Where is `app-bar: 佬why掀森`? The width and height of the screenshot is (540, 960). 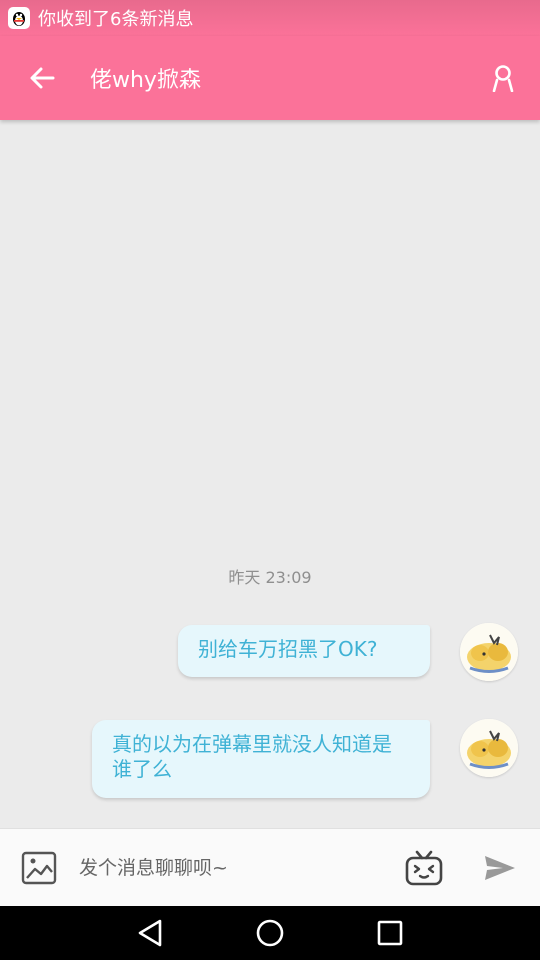 app-bar: 佬why掀森 is located at coordinates (270, 78).